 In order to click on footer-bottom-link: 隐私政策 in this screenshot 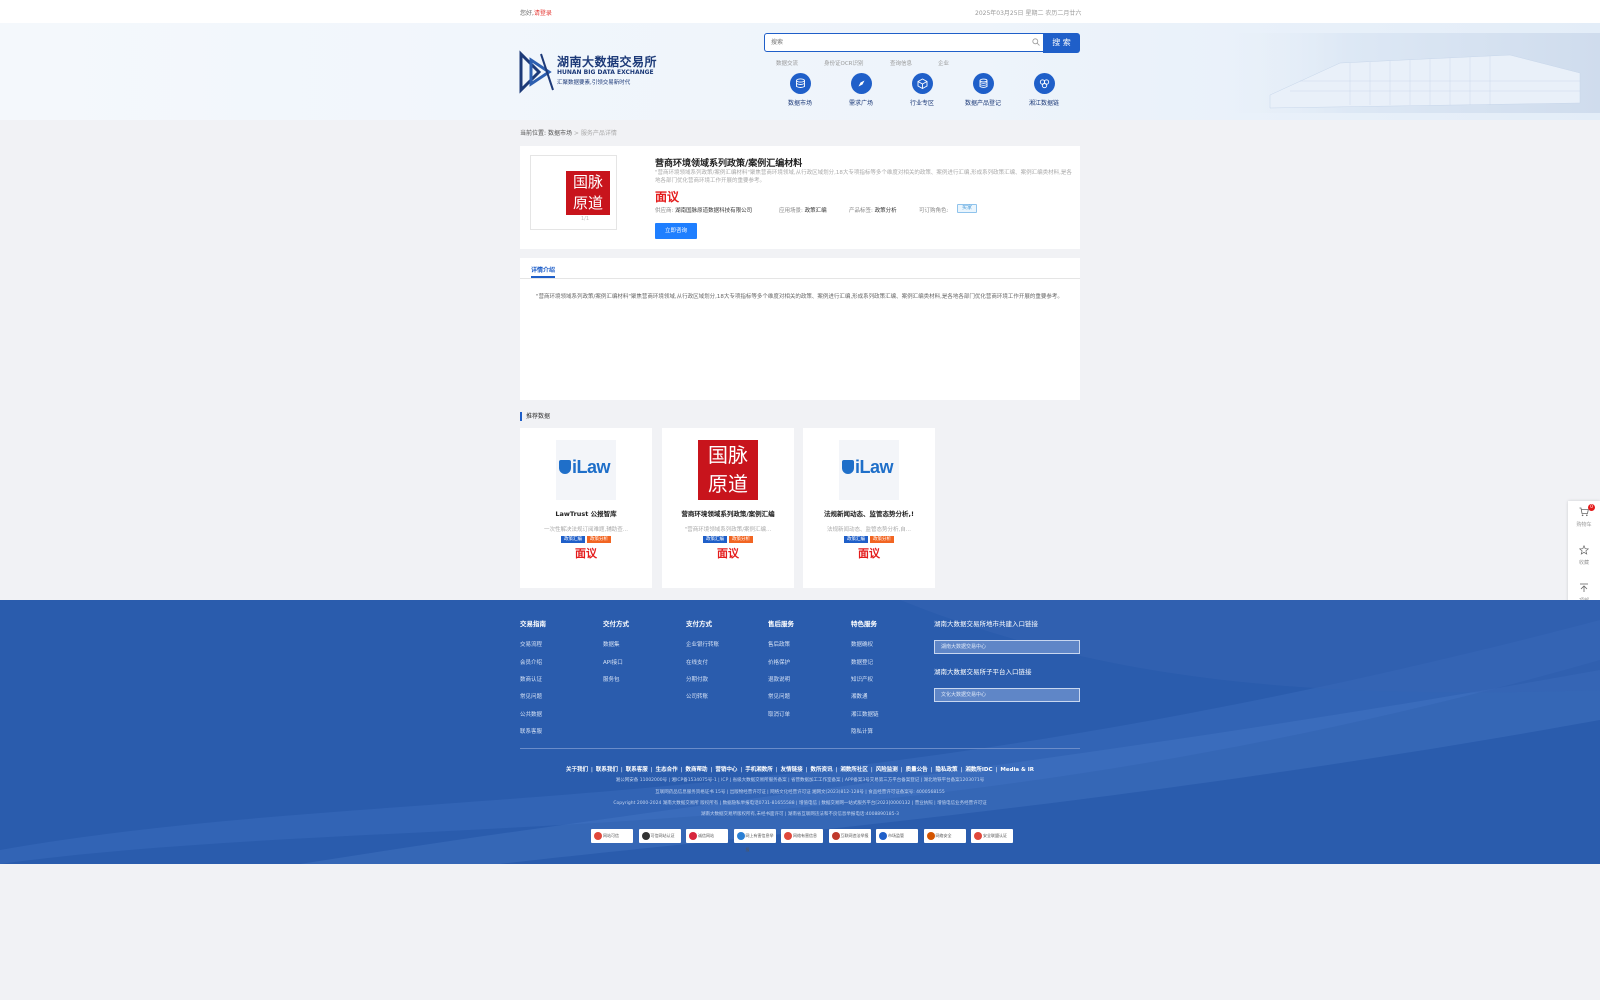, I will do `click(946, 770)`.